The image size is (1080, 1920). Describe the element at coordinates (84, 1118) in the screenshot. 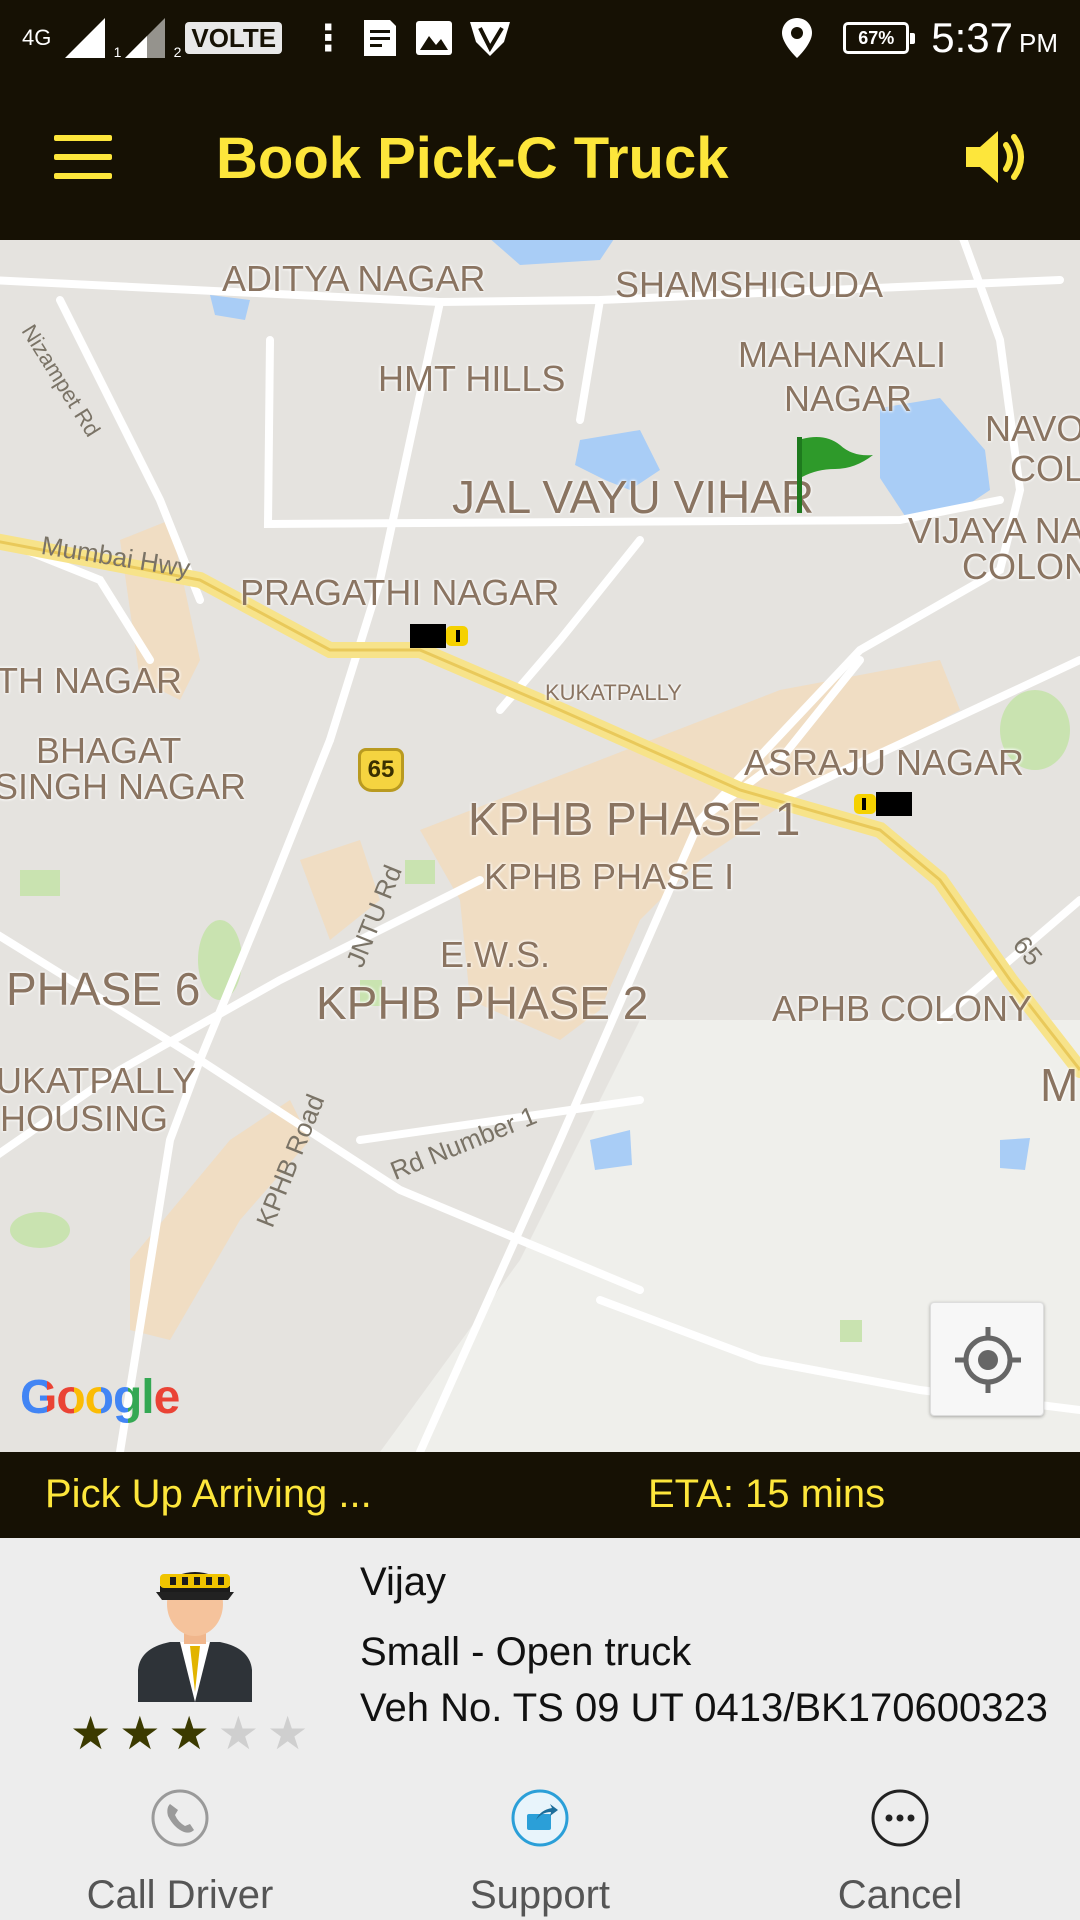

I see `map-area-label: HOUSING` at that location.